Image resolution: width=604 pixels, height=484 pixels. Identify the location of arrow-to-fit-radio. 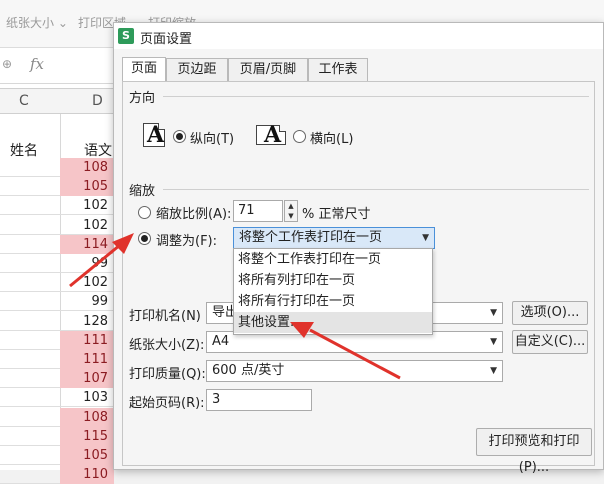
(101, 260).